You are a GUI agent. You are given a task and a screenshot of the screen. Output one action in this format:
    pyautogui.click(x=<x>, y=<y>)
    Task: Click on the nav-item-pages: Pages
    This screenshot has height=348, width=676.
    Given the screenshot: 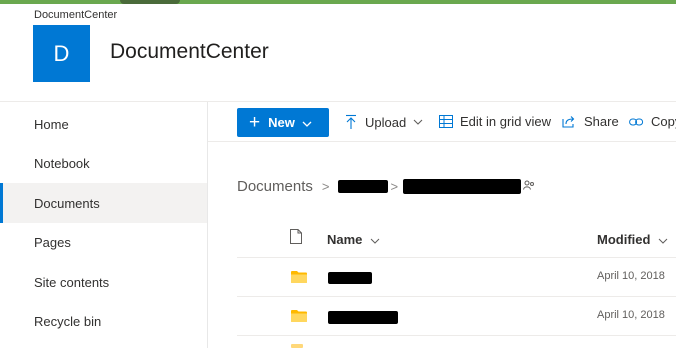 What is the action you would take?
    pyautogui.click(x=103, y=242)
    